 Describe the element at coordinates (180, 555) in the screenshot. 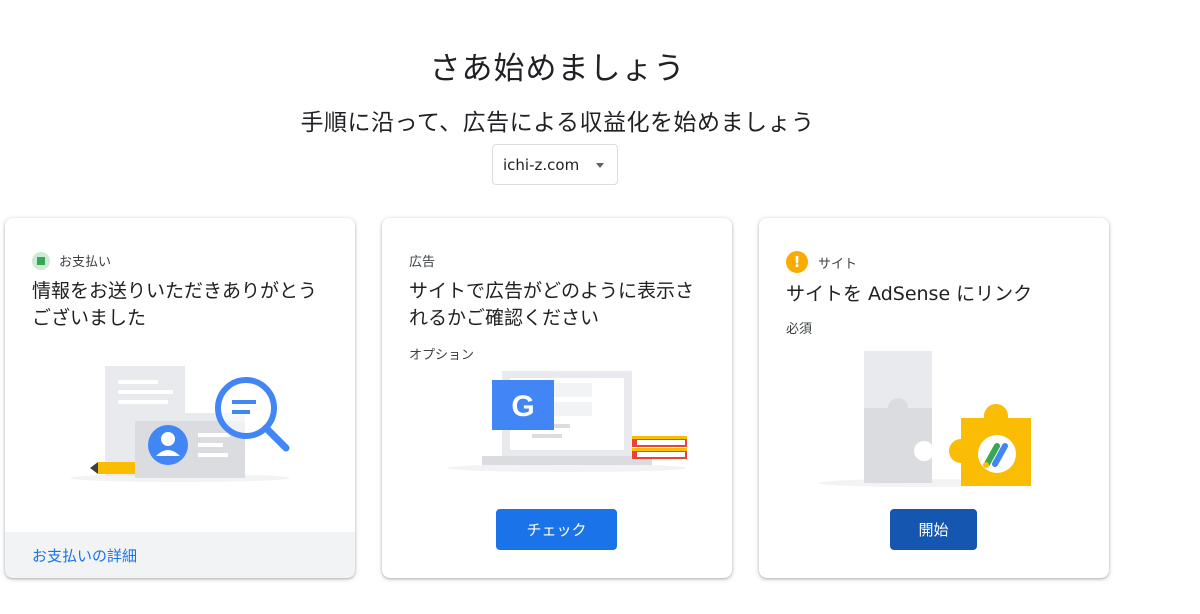

I see `payment-card-footer: お支払いの詳細` at that location.